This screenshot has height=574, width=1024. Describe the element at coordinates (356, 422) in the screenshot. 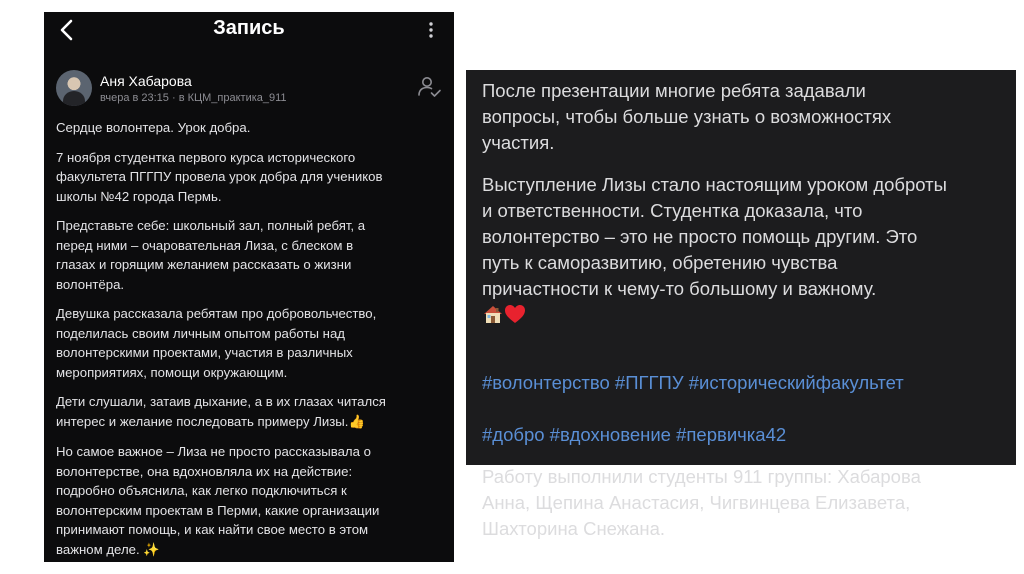

I see `thumbs-up-emoji-icon: 👍` at that location.